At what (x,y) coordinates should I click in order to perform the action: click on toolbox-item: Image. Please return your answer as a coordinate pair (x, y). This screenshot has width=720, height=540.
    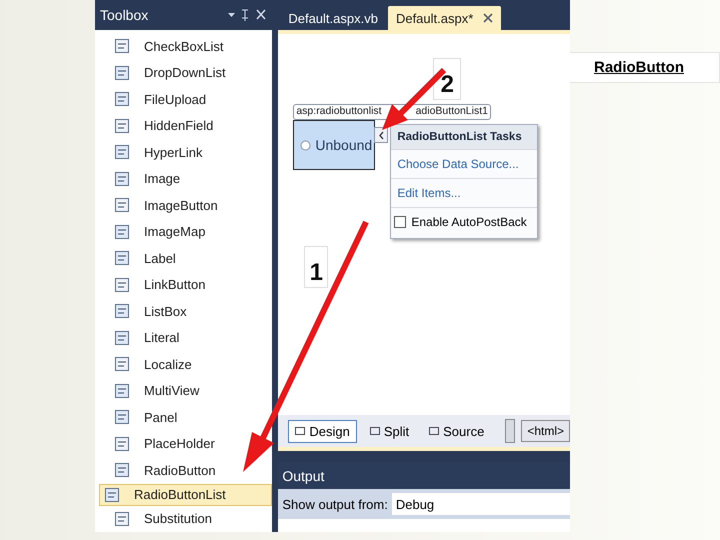
    Looking at the image, I should click on (185, 179).